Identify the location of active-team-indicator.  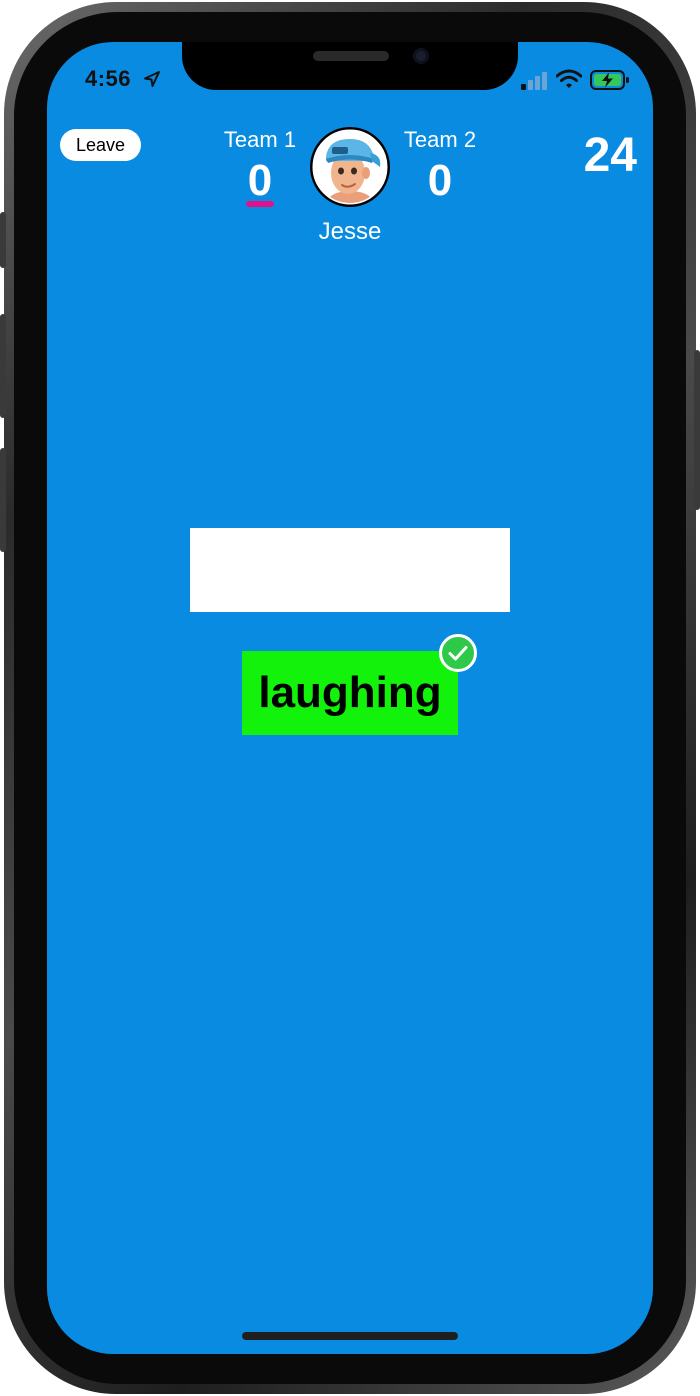
(260, 204).